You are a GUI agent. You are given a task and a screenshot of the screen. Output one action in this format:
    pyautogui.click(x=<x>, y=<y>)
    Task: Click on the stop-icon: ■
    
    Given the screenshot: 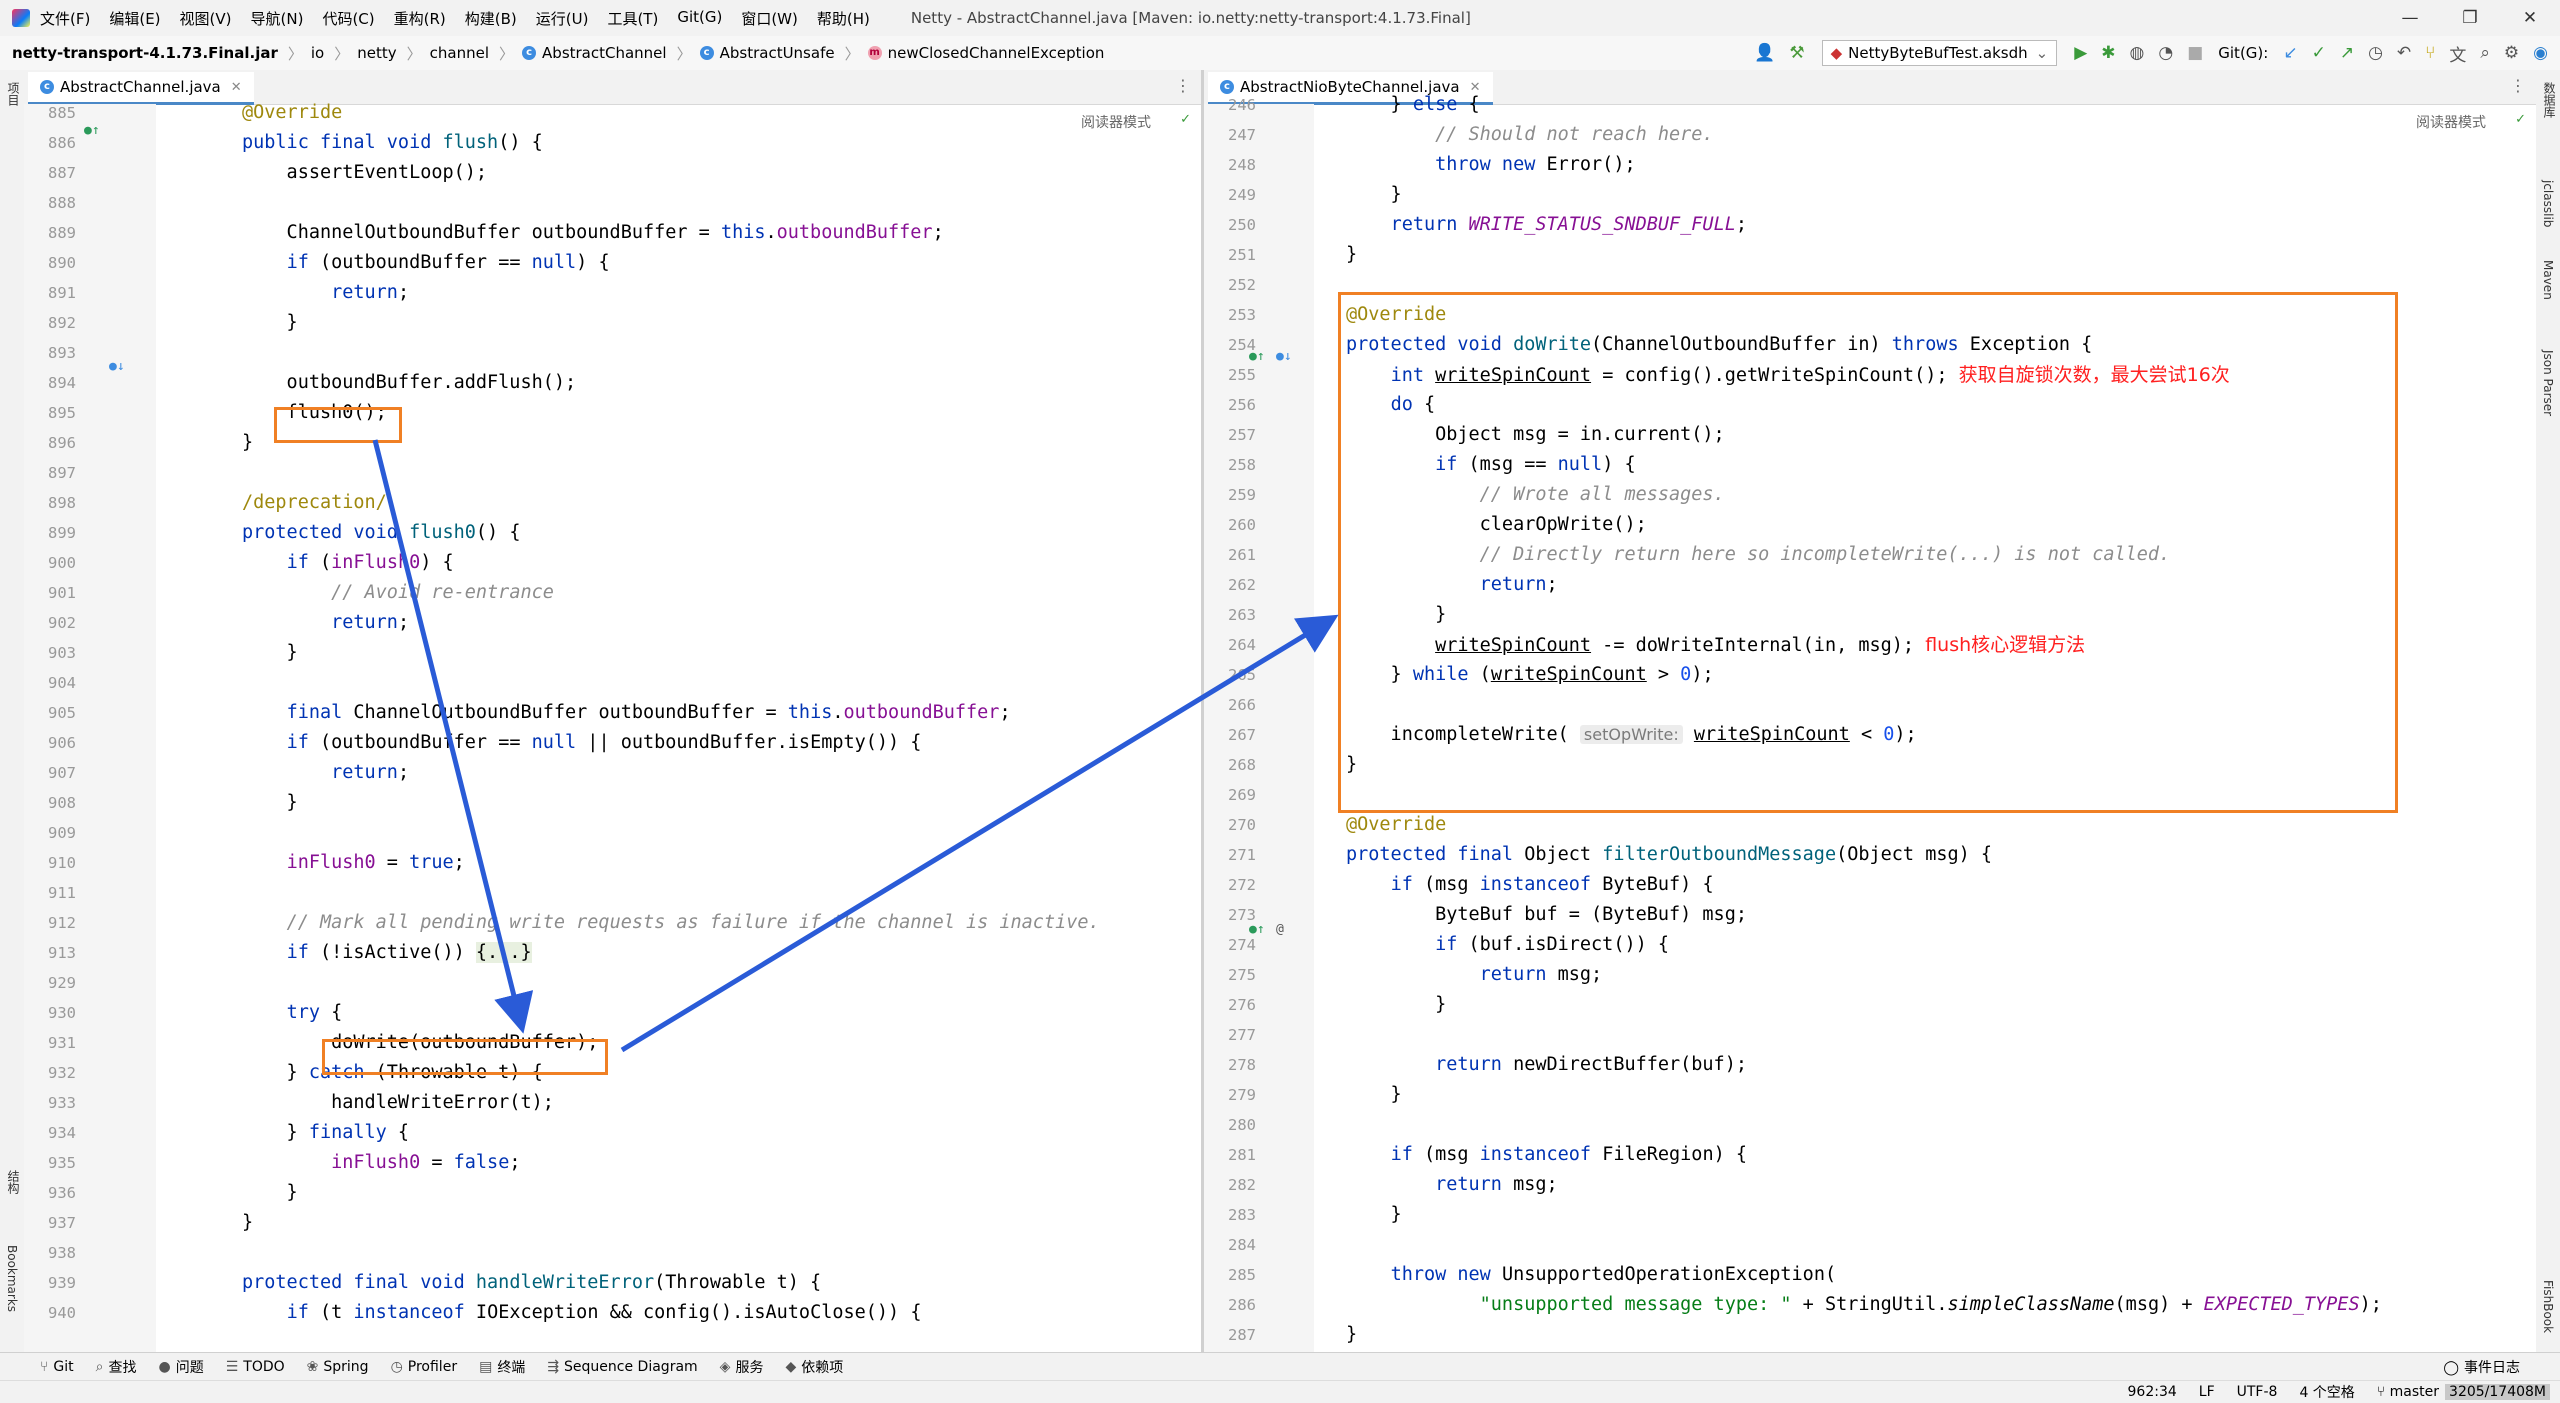 What is the action you would take?
    pyautogui.click(x=2195, y=53)
    